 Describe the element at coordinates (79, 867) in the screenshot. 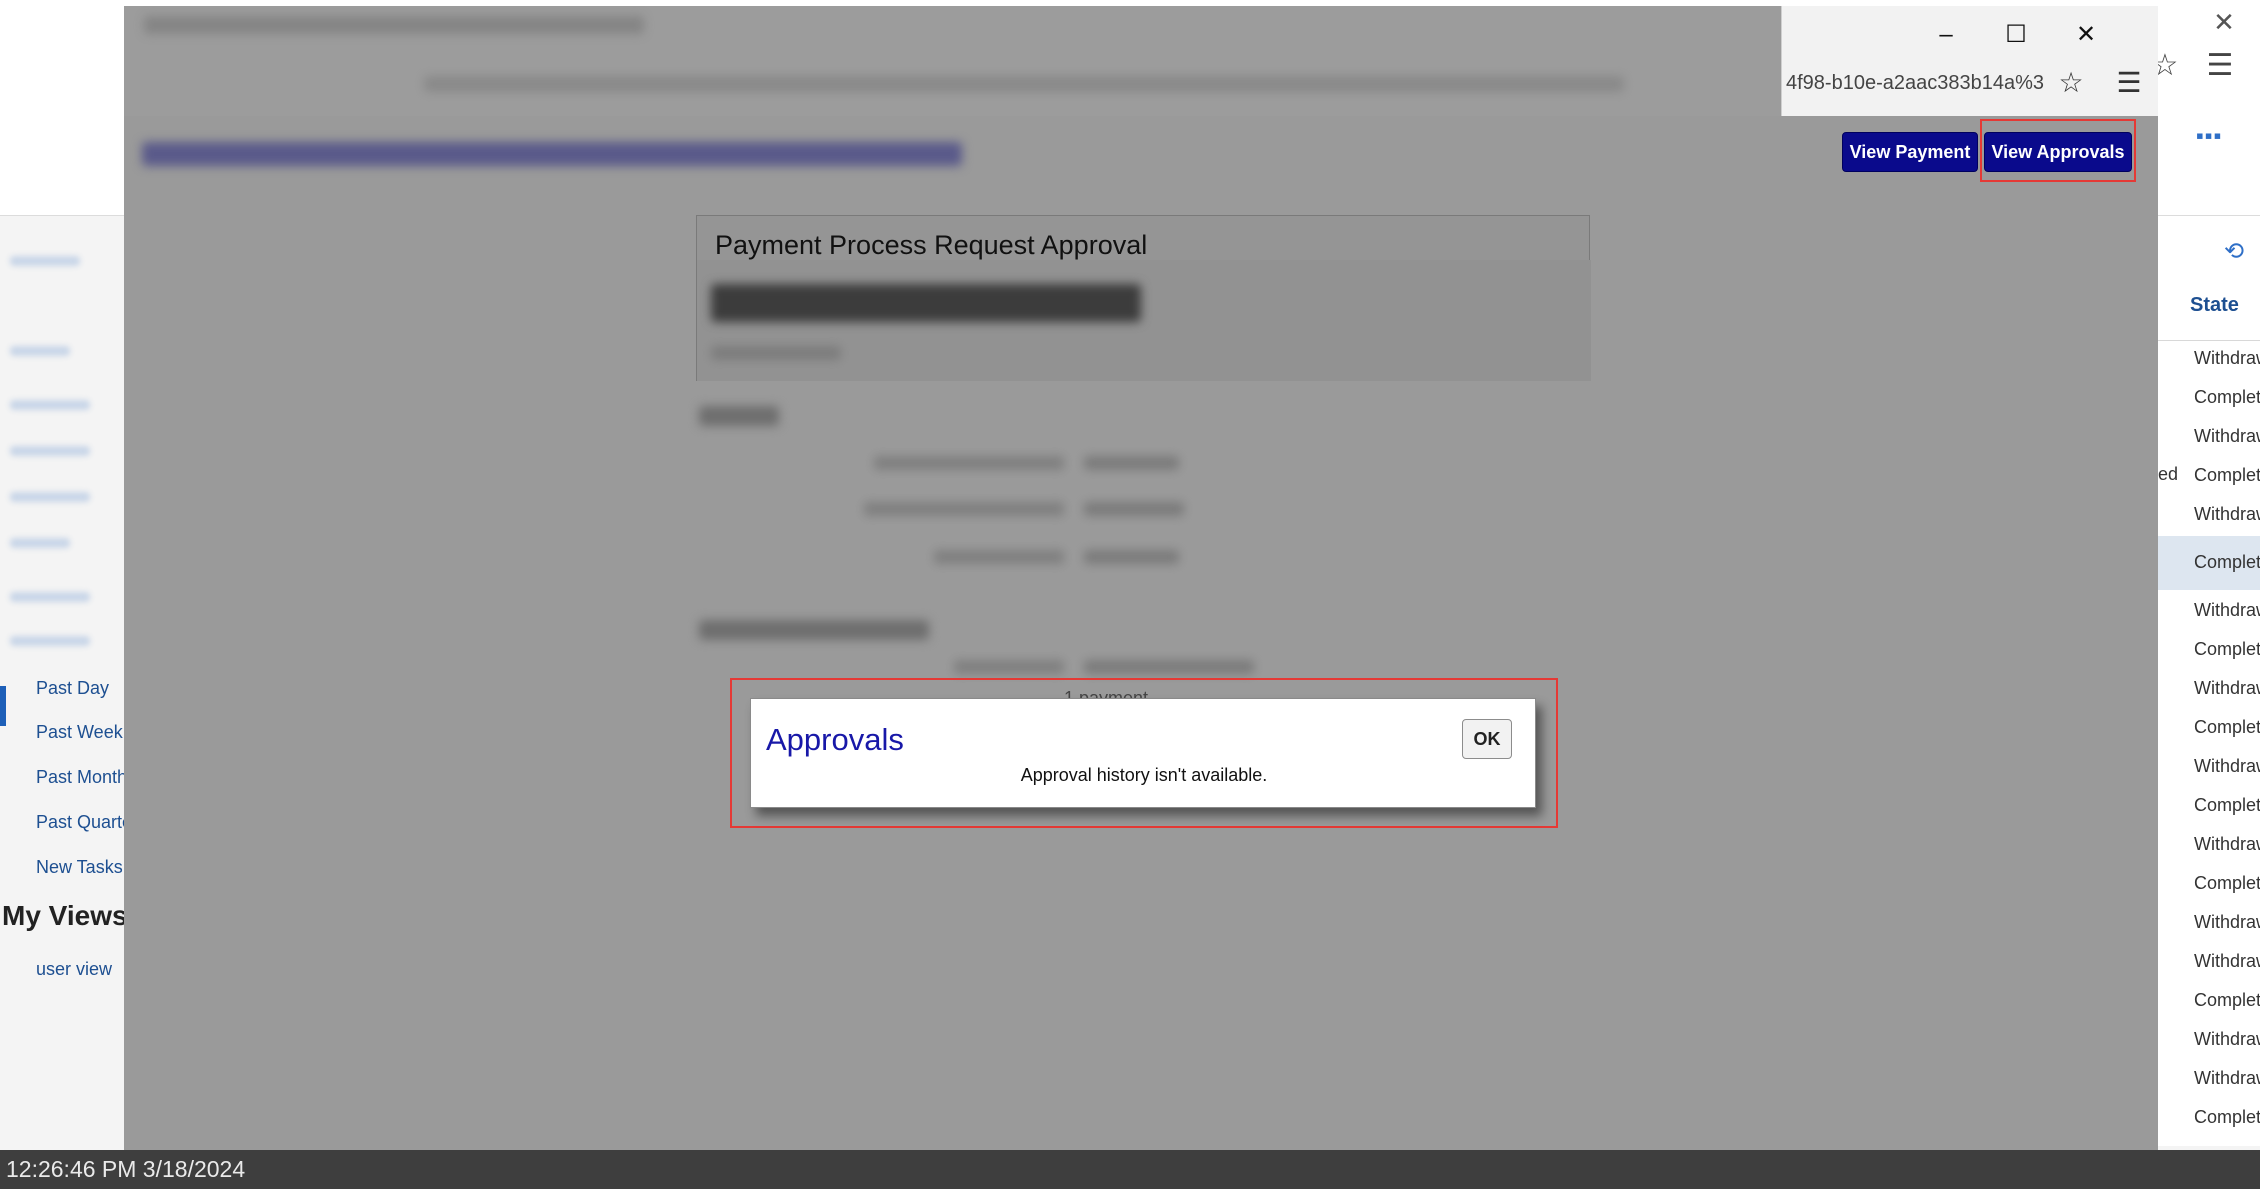

I see `nav-item-new-tasks: New Tasks` at that location.